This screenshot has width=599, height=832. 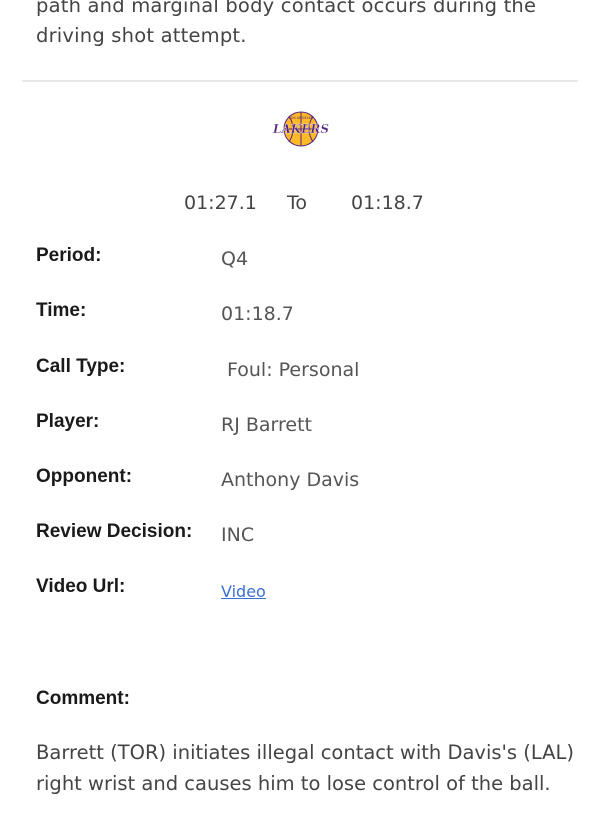 I want to click on review-decision-value: INC, so click(x=238, y=535).